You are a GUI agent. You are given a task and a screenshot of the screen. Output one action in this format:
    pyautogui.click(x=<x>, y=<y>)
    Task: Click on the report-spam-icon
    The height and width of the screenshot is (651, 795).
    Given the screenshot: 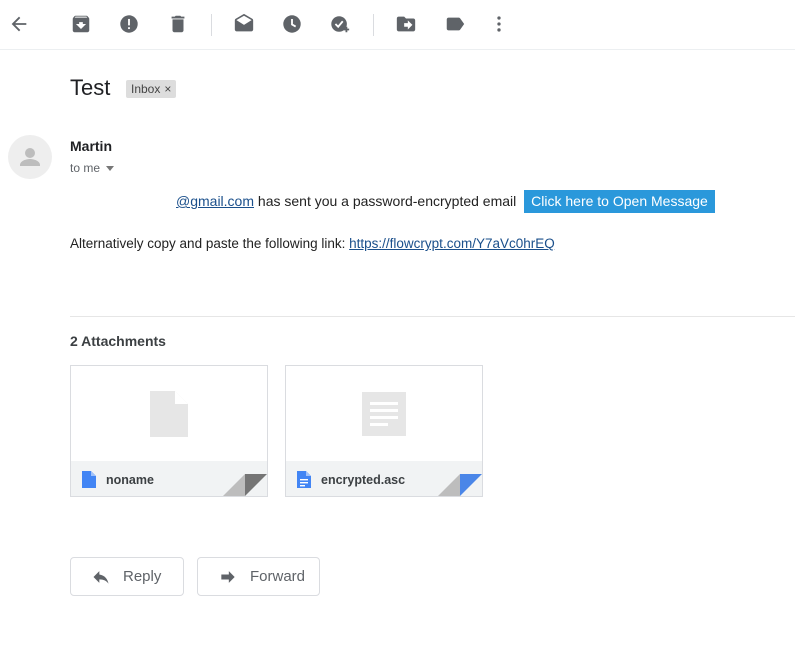 What is the action you would take?
    pyautogui.click(x=129, y=24)
    